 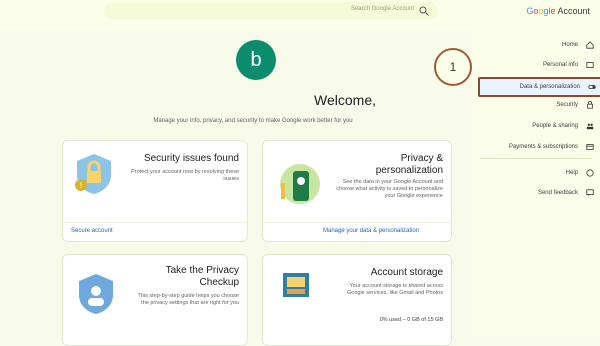 What do you see at coordinates (592, 87) in the screenshot?
I see `toggle-icon` at bounding box center [592, 87].